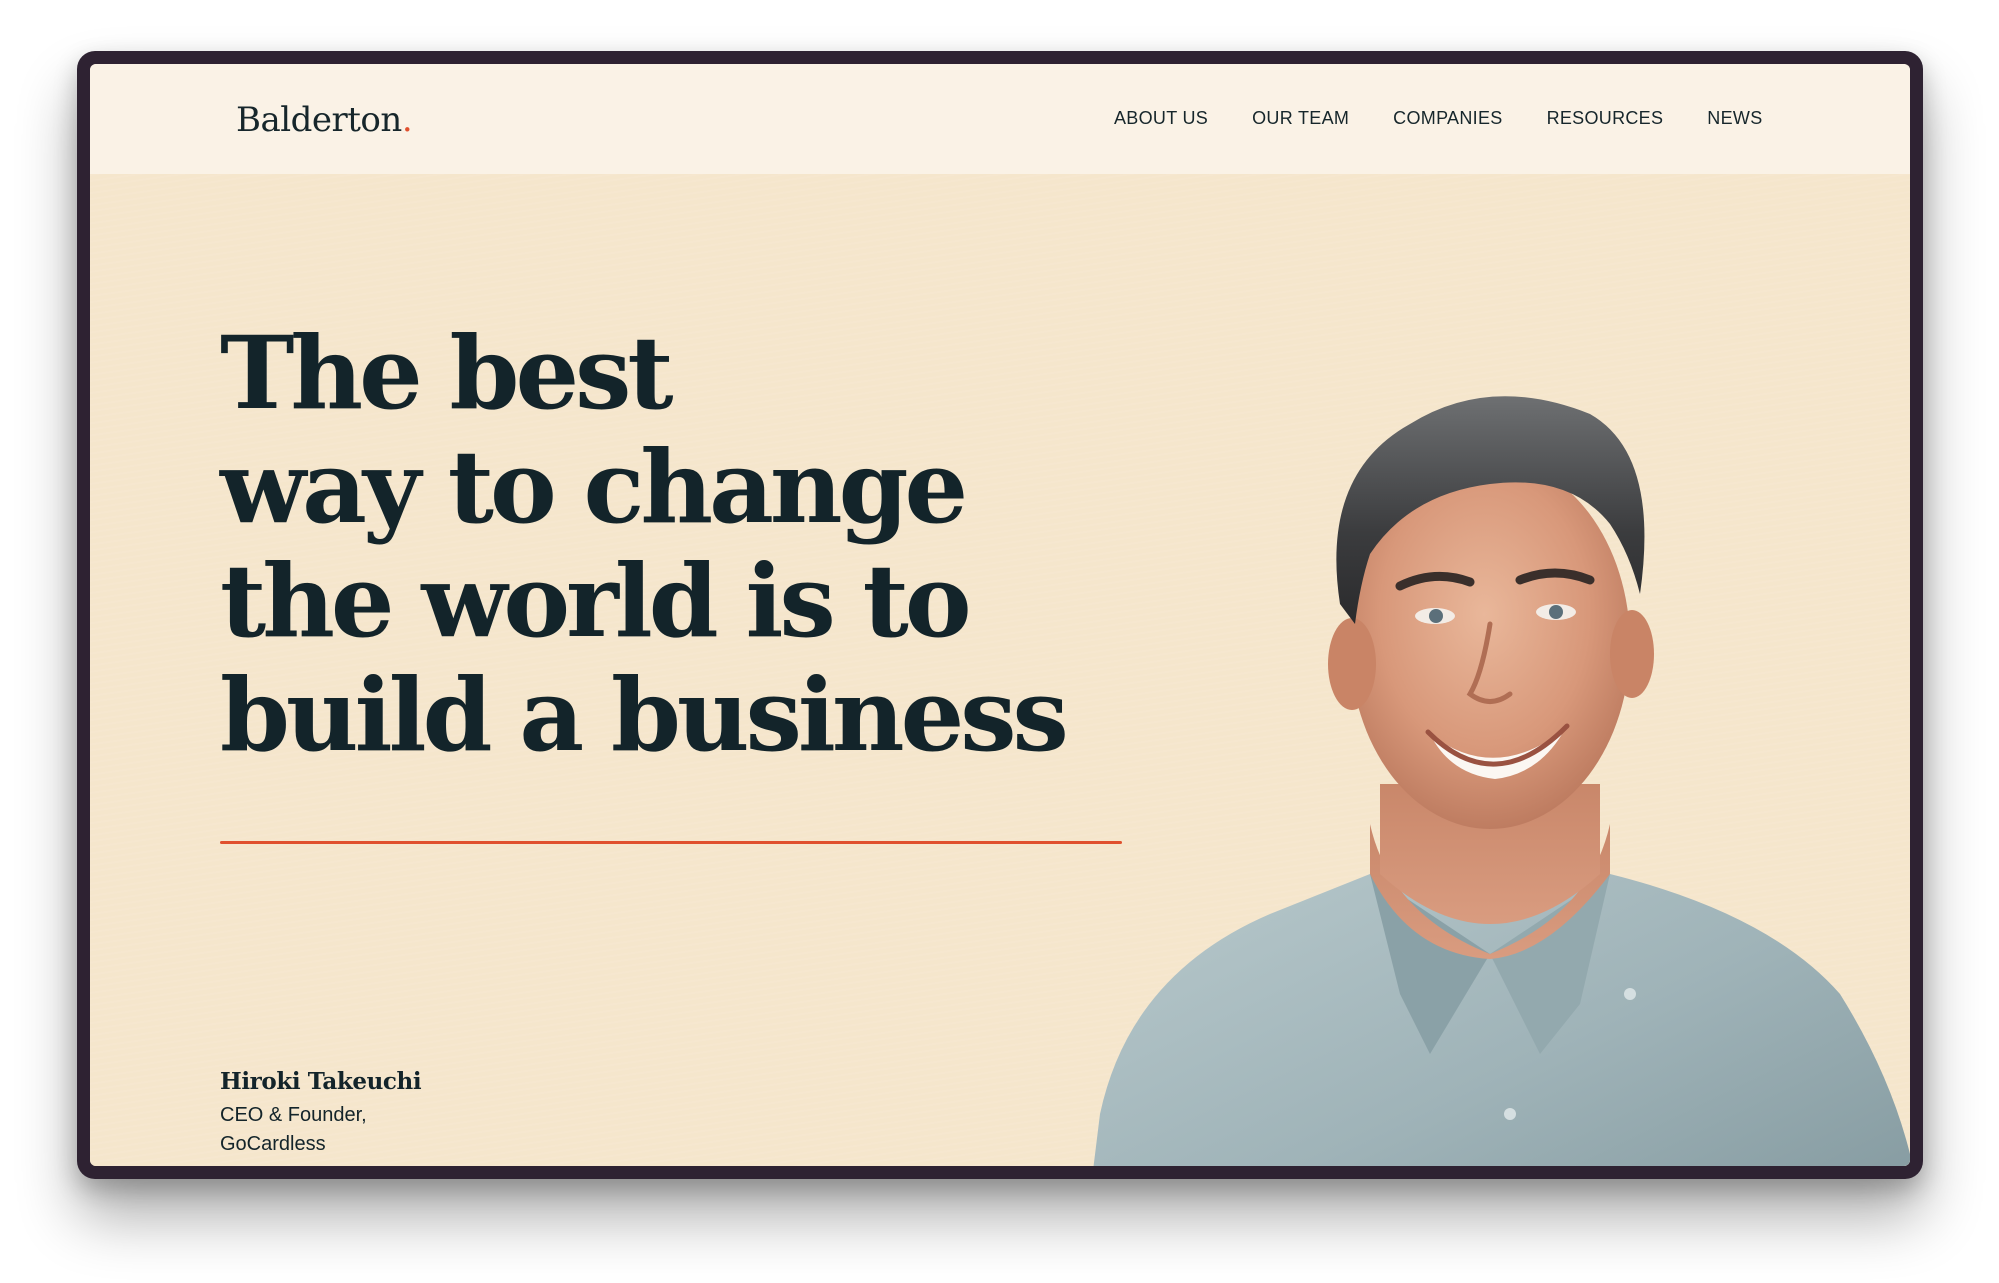  Describe the element at coordinates (319, 120) in the screenshot. I see `logo-text: Balderton` at that location.